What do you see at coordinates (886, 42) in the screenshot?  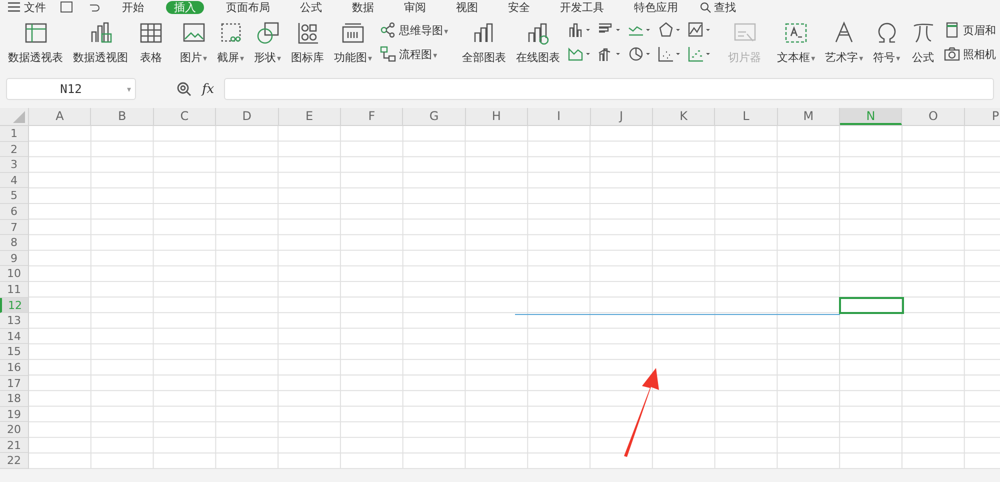 I see `ribbon-button: 符号▾` at bounding box center [886, 42].